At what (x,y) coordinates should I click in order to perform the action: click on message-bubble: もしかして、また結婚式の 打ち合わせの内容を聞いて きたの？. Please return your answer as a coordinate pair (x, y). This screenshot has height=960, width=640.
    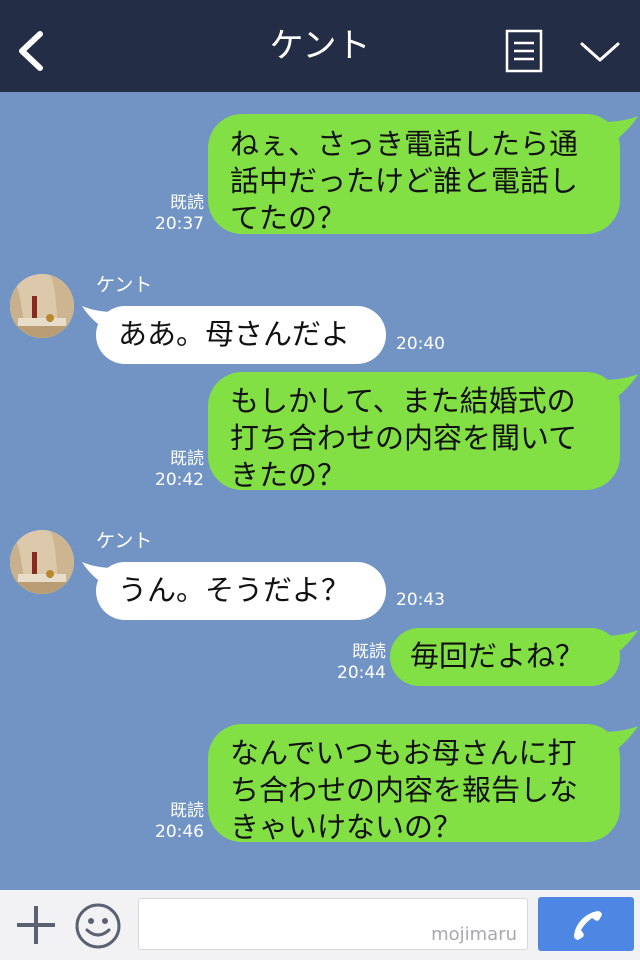
    Looking at the image, I should click on (414, 432).